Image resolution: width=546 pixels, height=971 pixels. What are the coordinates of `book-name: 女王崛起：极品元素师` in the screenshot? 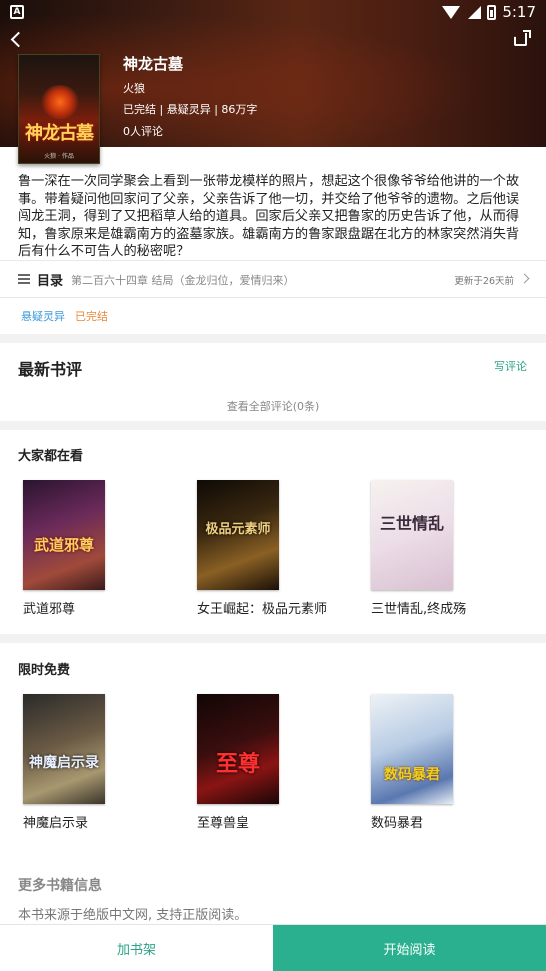 It's located at (262, 609).